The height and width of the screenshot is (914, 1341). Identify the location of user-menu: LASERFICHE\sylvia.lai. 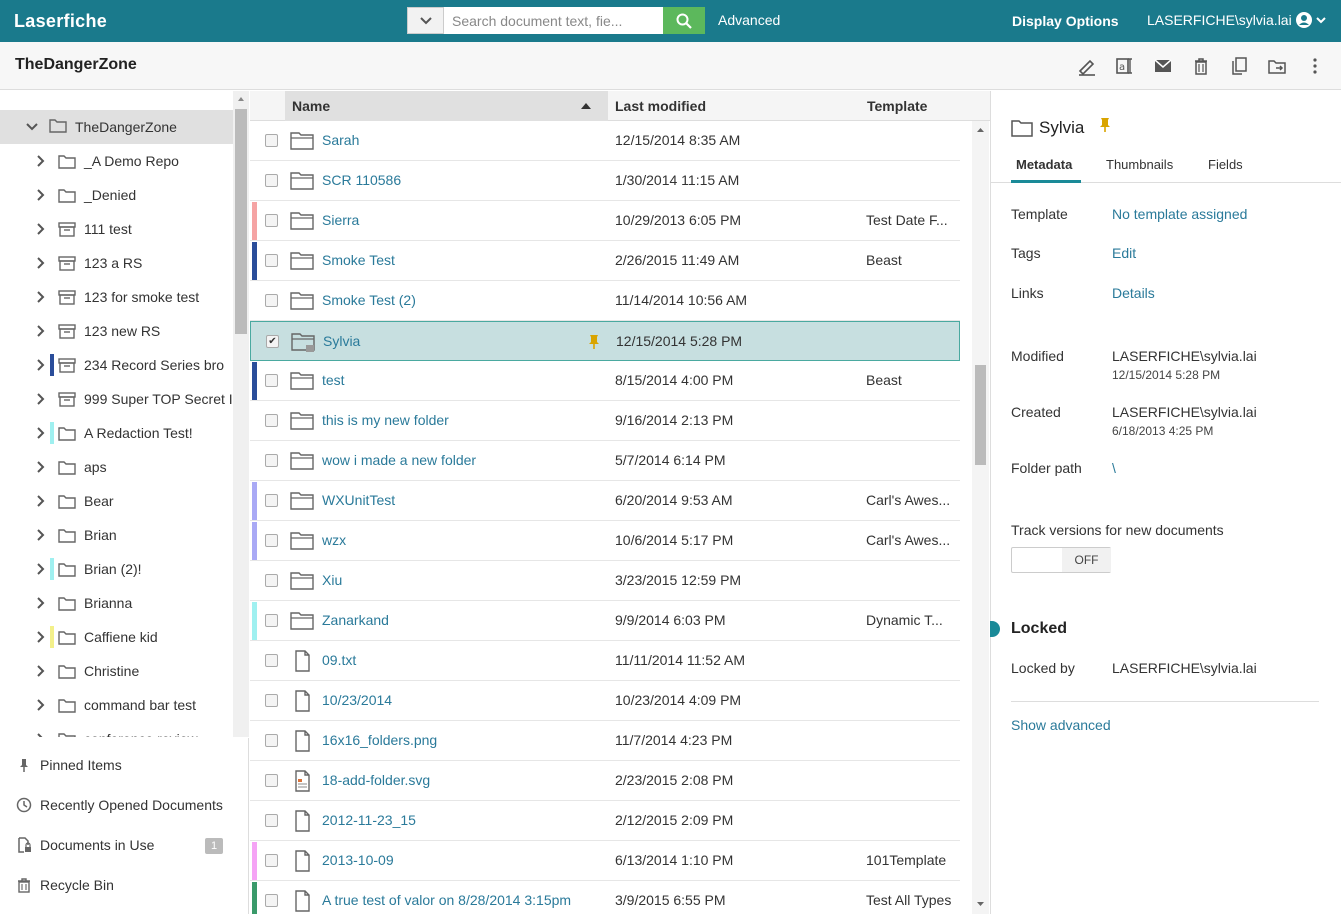
(1236, 20).